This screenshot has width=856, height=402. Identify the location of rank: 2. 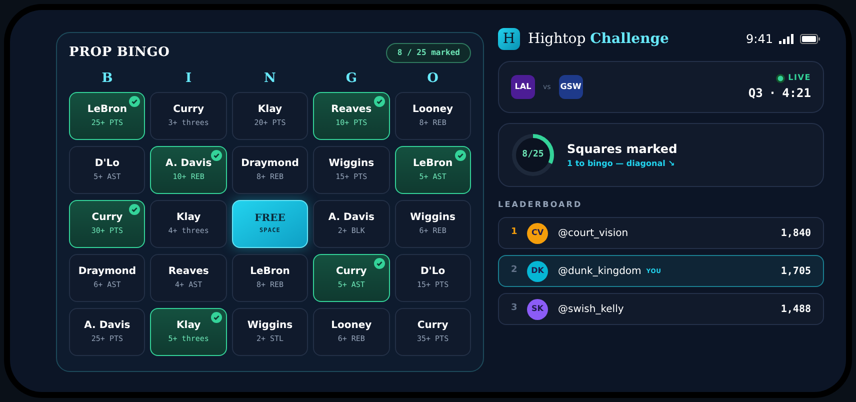
(514, 271).